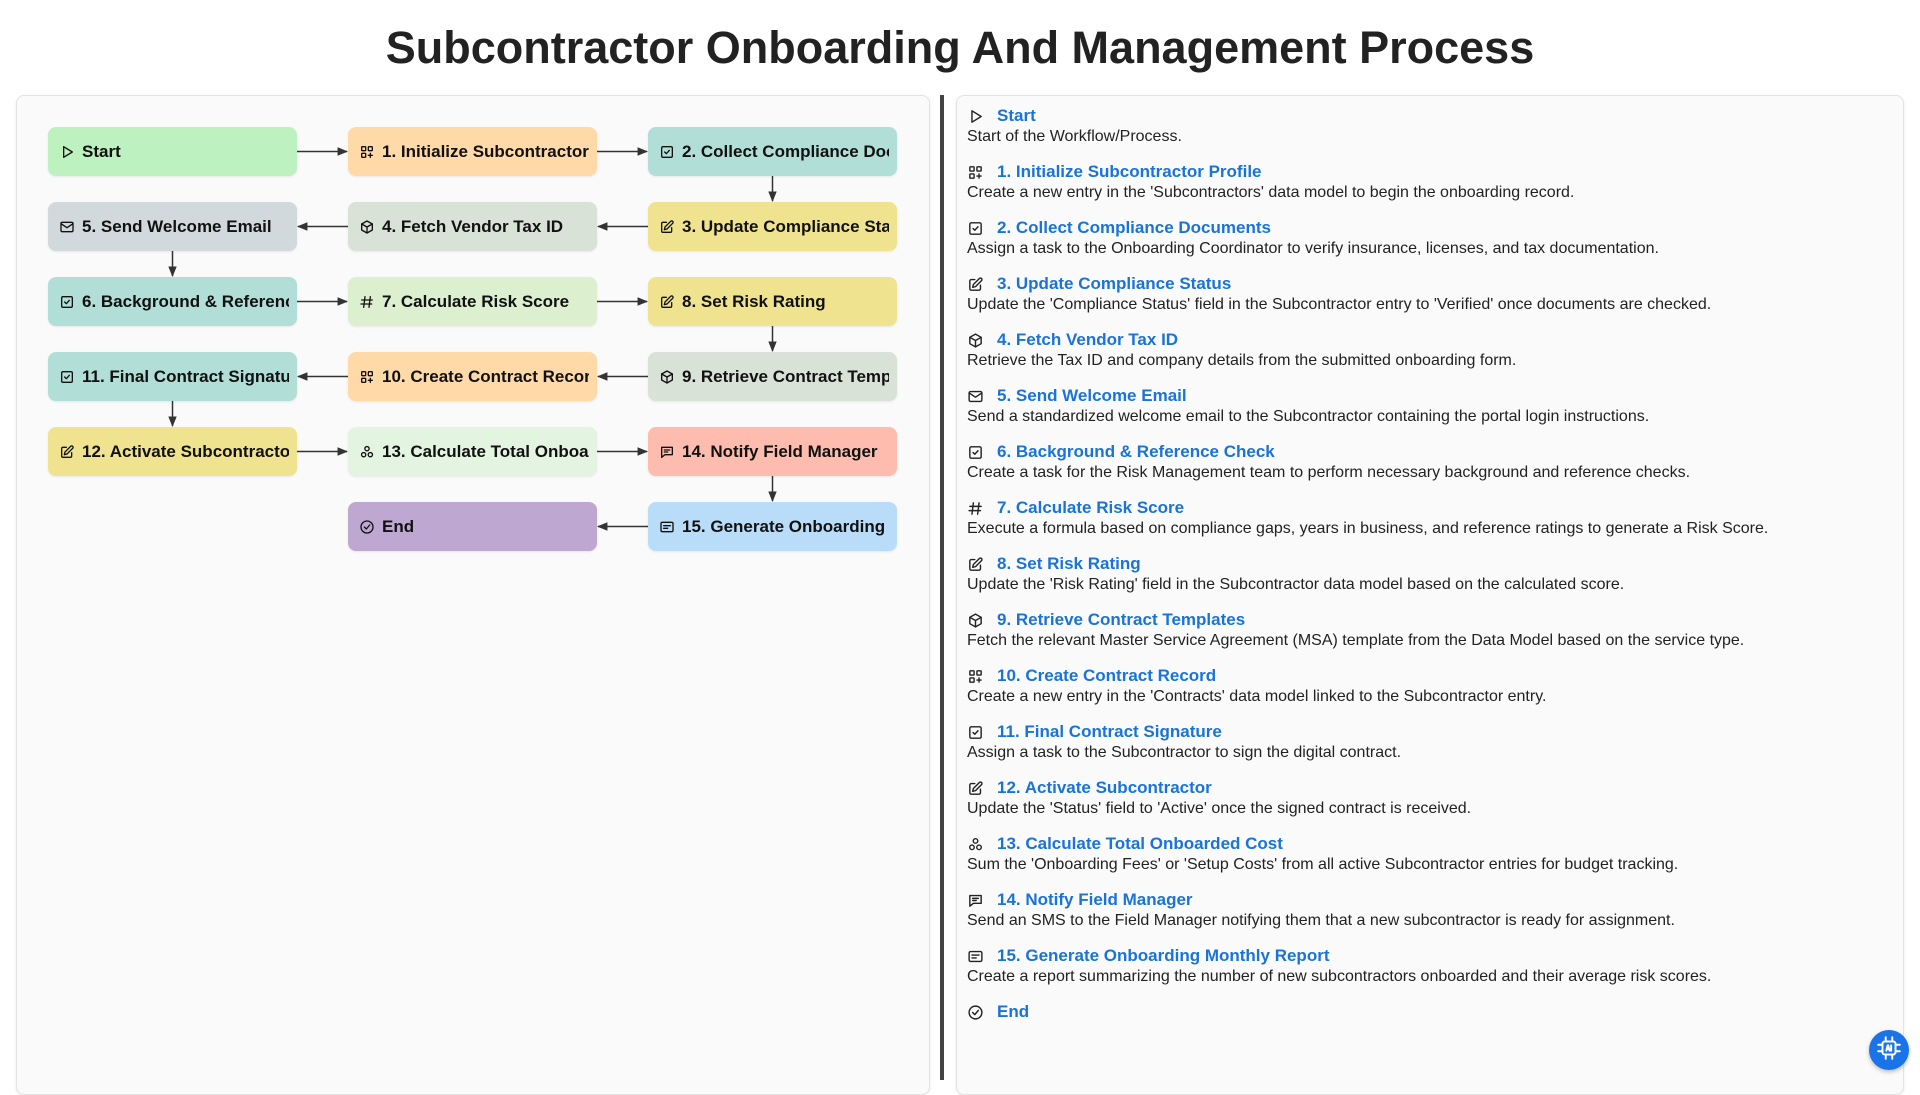 This screenshot has width=1920, height=1095. What do you see at coordinates (1129, 172) in the screenshot?
I see `step-title-link: 1. Initialize Subcontractor Profile` at bounding box center [1129, 172].